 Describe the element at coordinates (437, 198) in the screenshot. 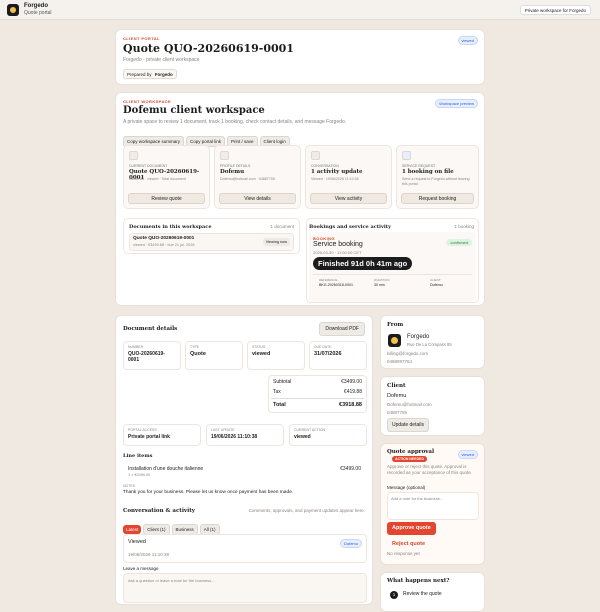

I see `request-booking-button: Request booking` at that location.